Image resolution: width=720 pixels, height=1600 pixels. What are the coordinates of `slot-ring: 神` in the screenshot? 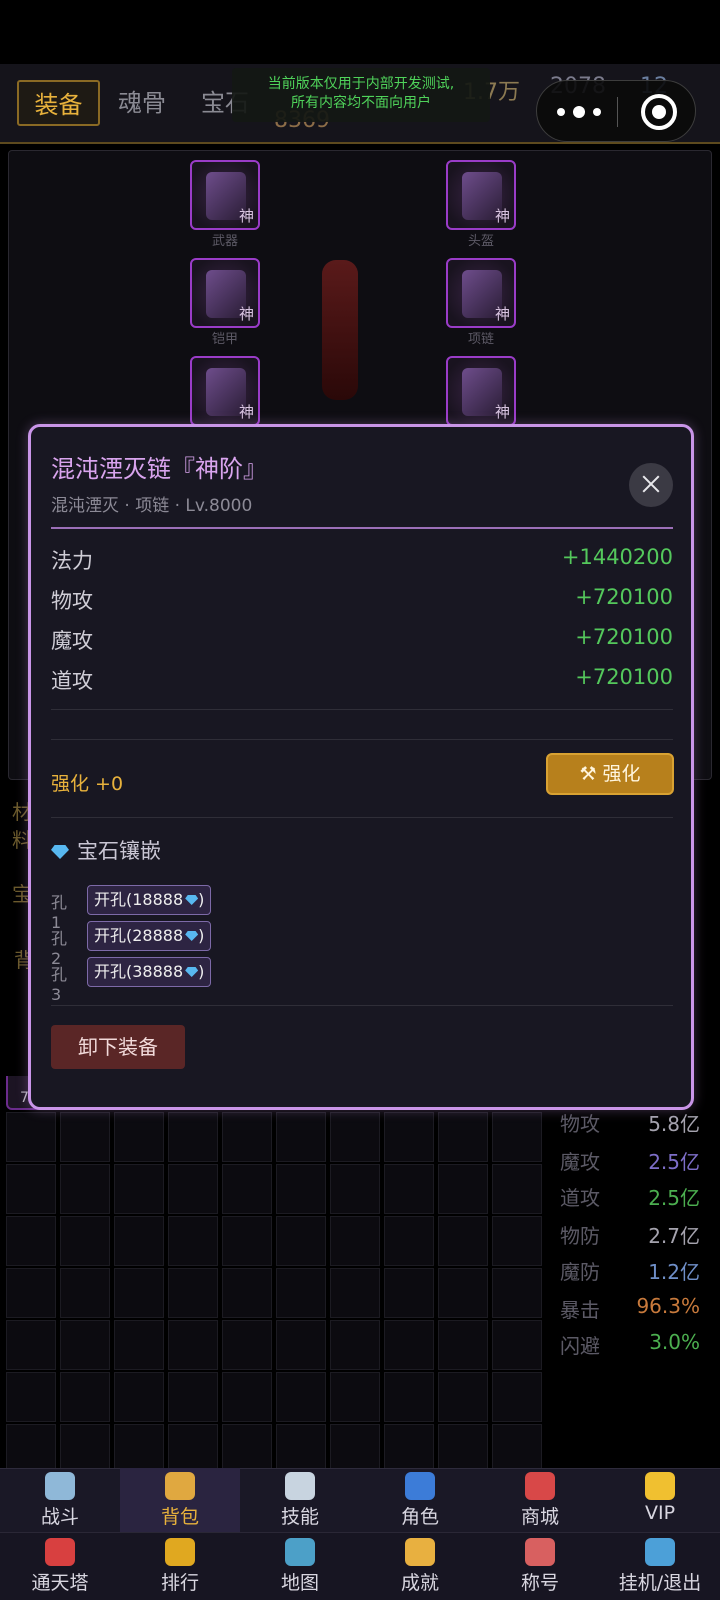 It's located at (481, 391).